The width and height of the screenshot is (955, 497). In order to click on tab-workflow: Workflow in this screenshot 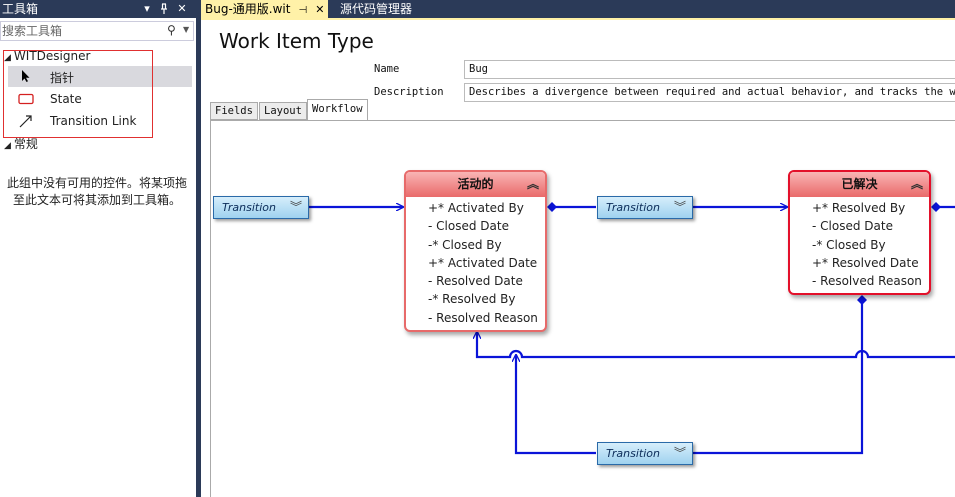, I will do `click(337, 109)`.